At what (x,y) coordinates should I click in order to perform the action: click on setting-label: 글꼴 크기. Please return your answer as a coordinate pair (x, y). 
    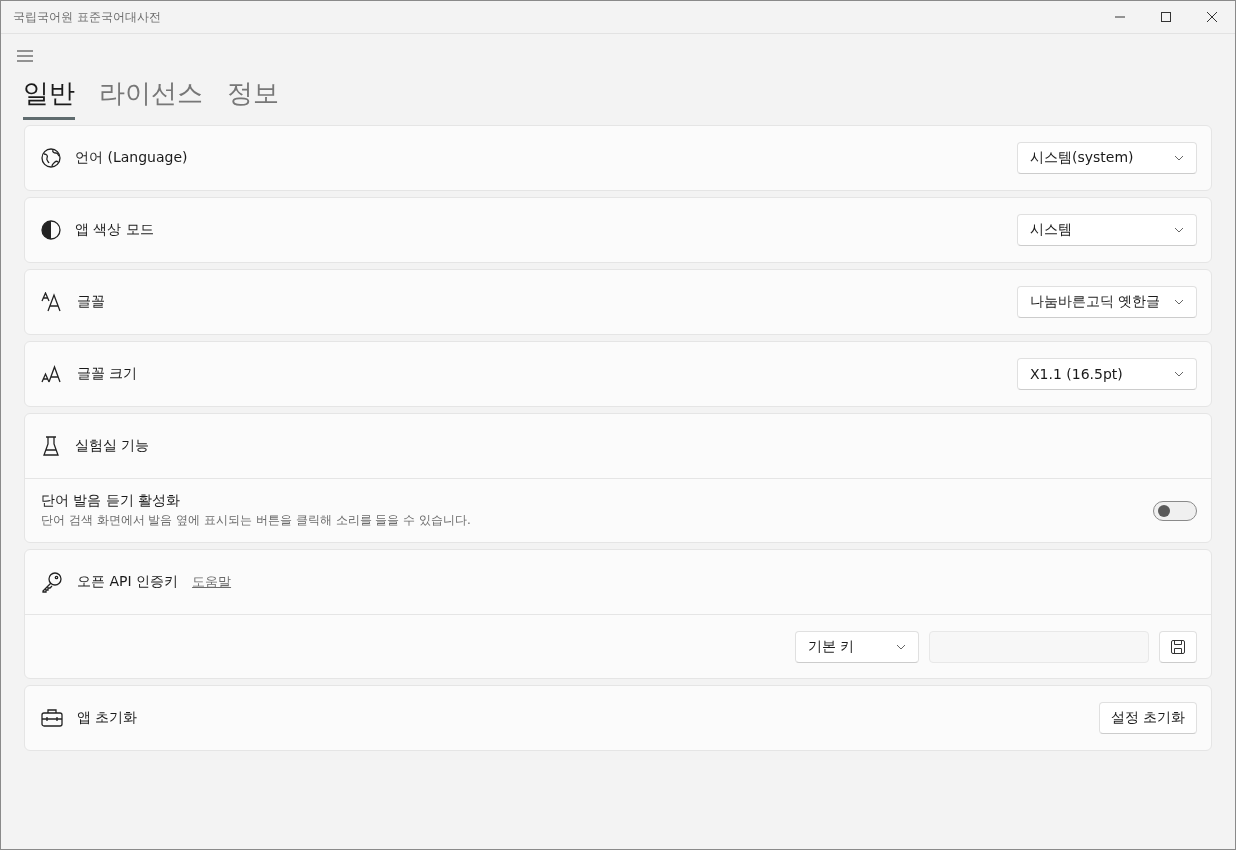
    Looking at the image, I should click on (107, 374).